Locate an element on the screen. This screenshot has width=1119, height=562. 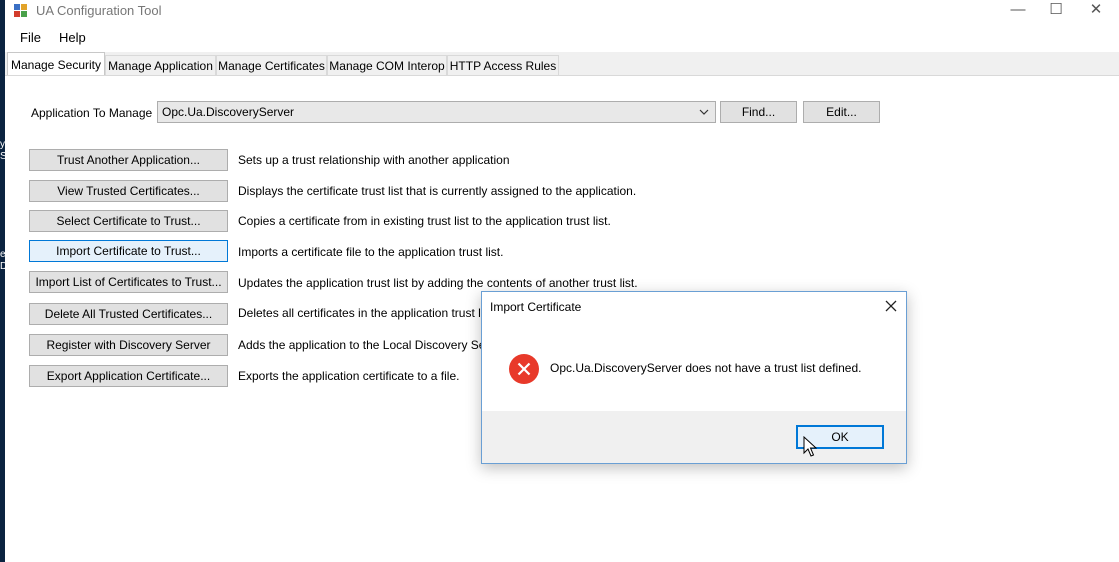
application-select-value: Opc.Ua.DiscoveryServer is located at coordinates (228, 112).